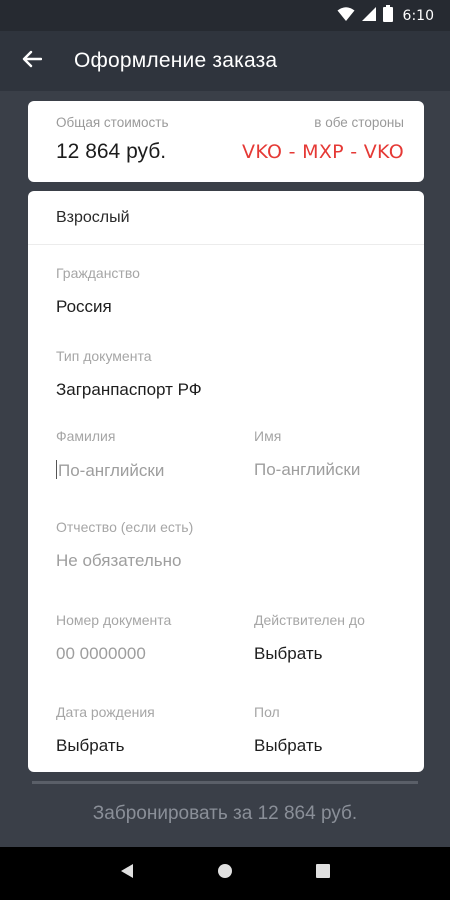  I want to click on book-button: Забронировать за 12 864 руб., so click(225, 814).